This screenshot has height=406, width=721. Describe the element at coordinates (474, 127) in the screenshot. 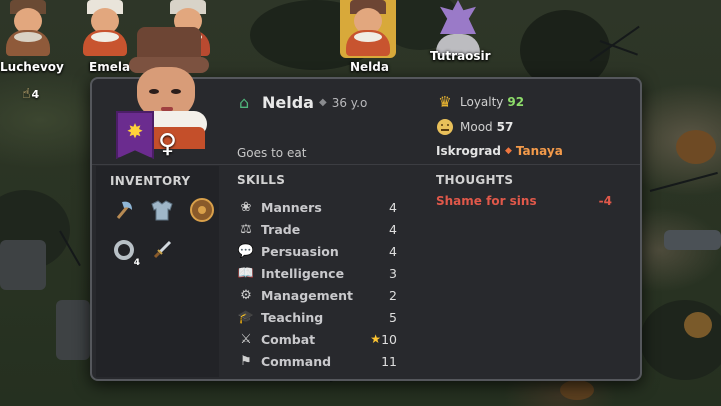

I see `mood-stat: Mood 57` at that location.